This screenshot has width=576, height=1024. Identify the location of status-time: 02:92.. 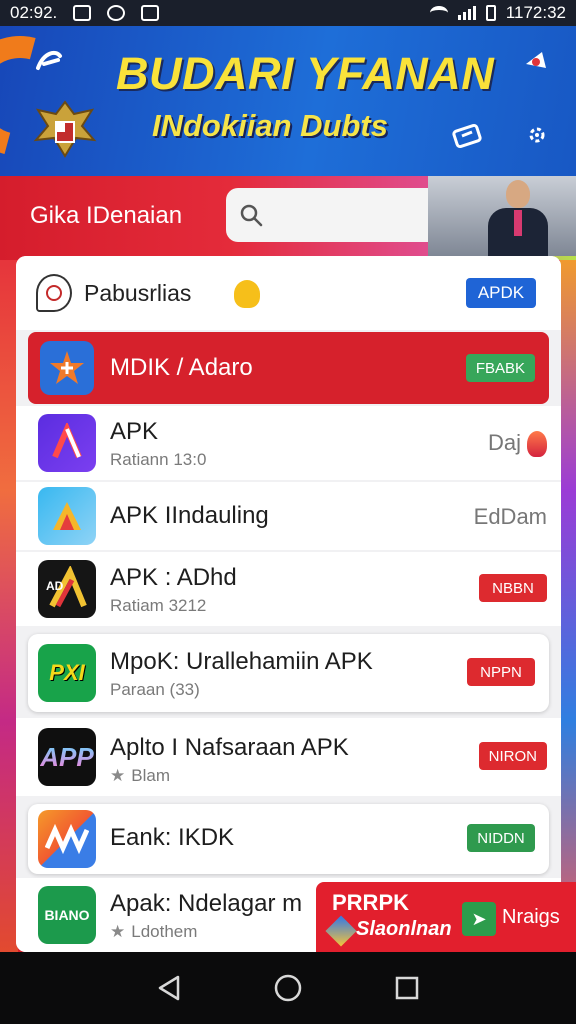
(34, 12).